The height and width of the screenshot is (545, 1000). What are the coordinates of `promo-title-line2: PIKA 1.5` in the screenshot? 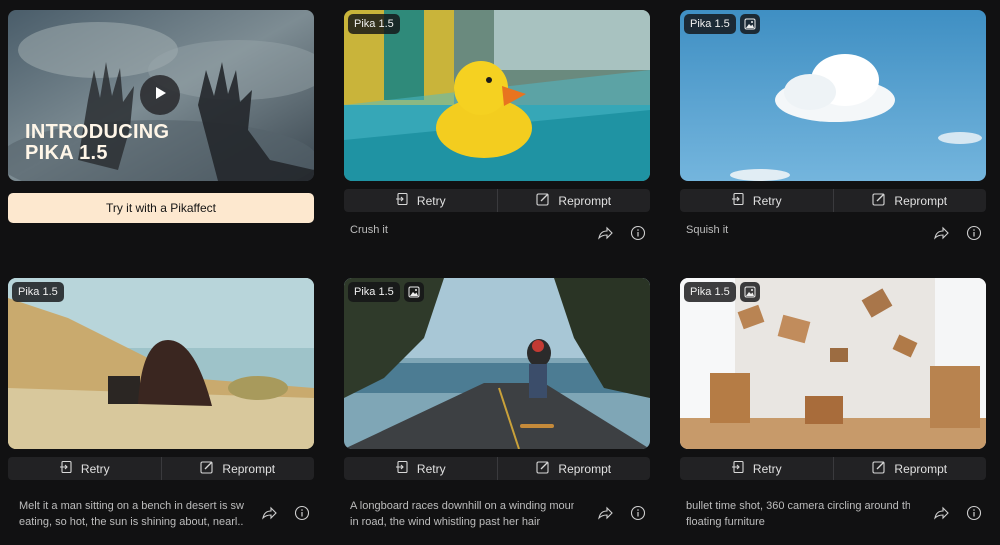 It's located at (66, 153).